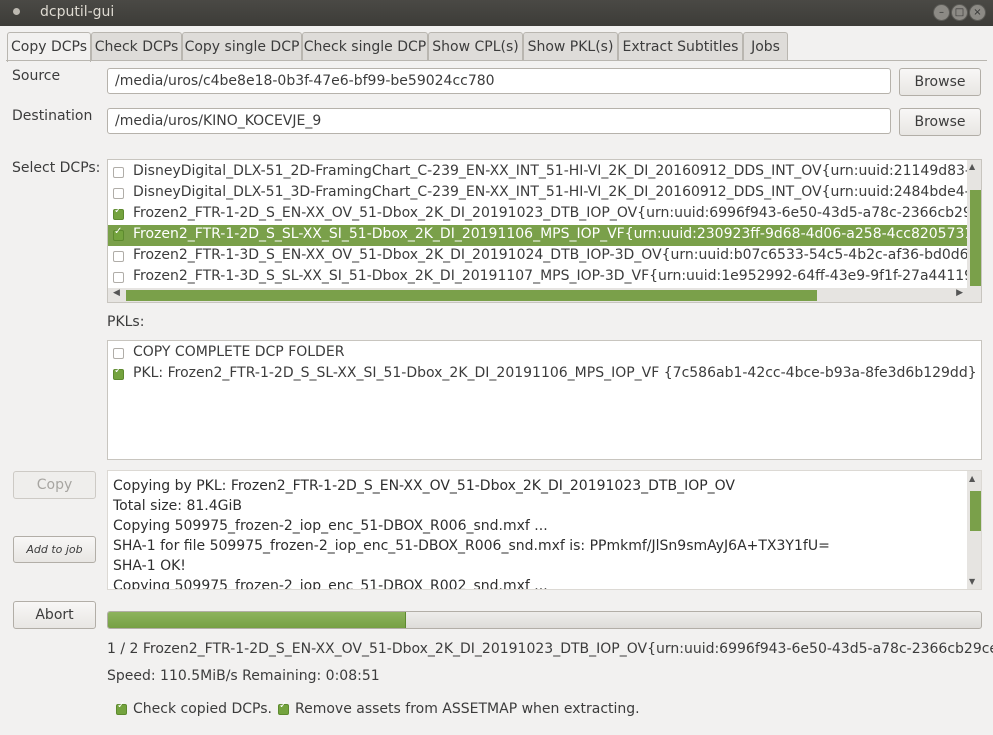  I want to click on dcp-list-horizontal-scrollbar: ◀ ▶, so click(544, 295).